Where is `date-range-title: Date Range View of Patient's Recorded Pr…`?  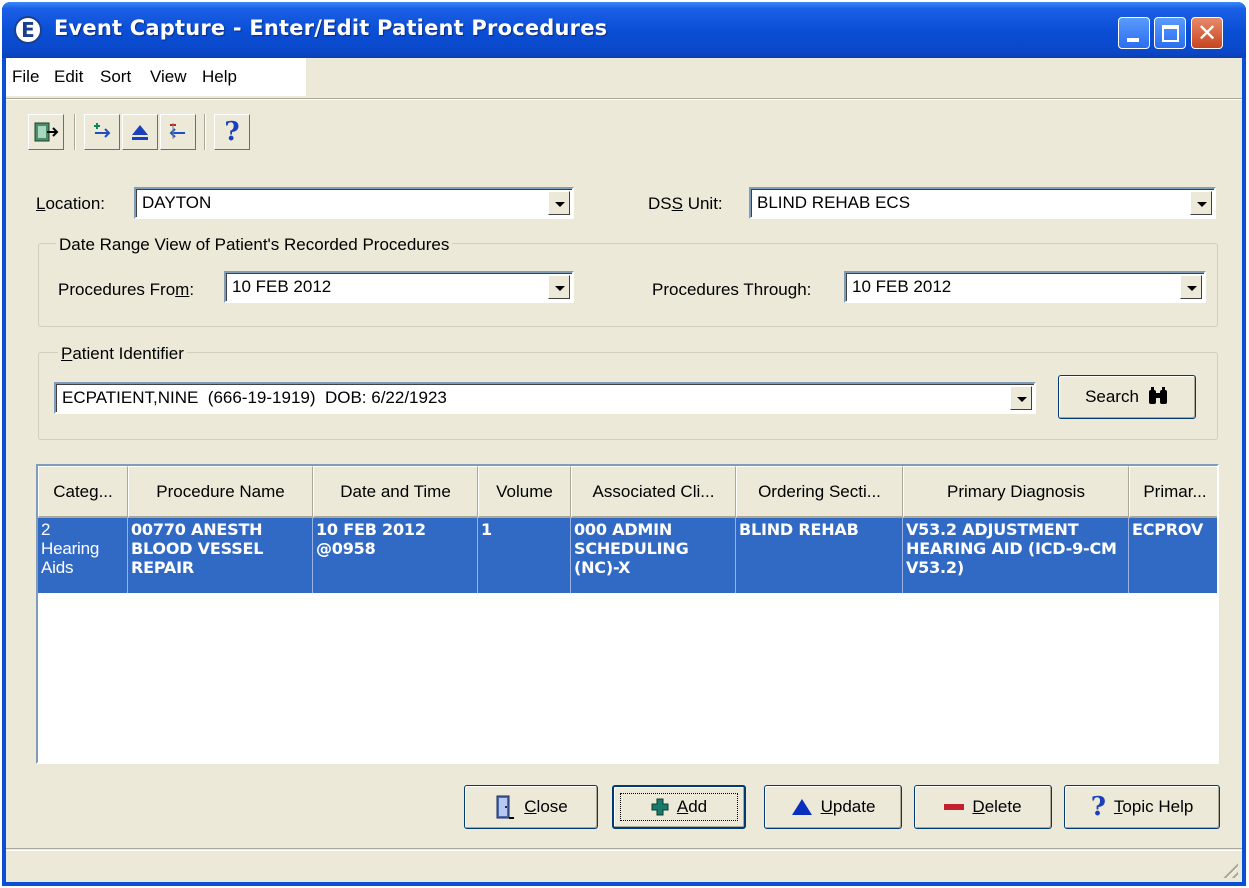 date-range-title: Date Range View of Patient's Recorded Pr… is located at coordinates (254, 245).